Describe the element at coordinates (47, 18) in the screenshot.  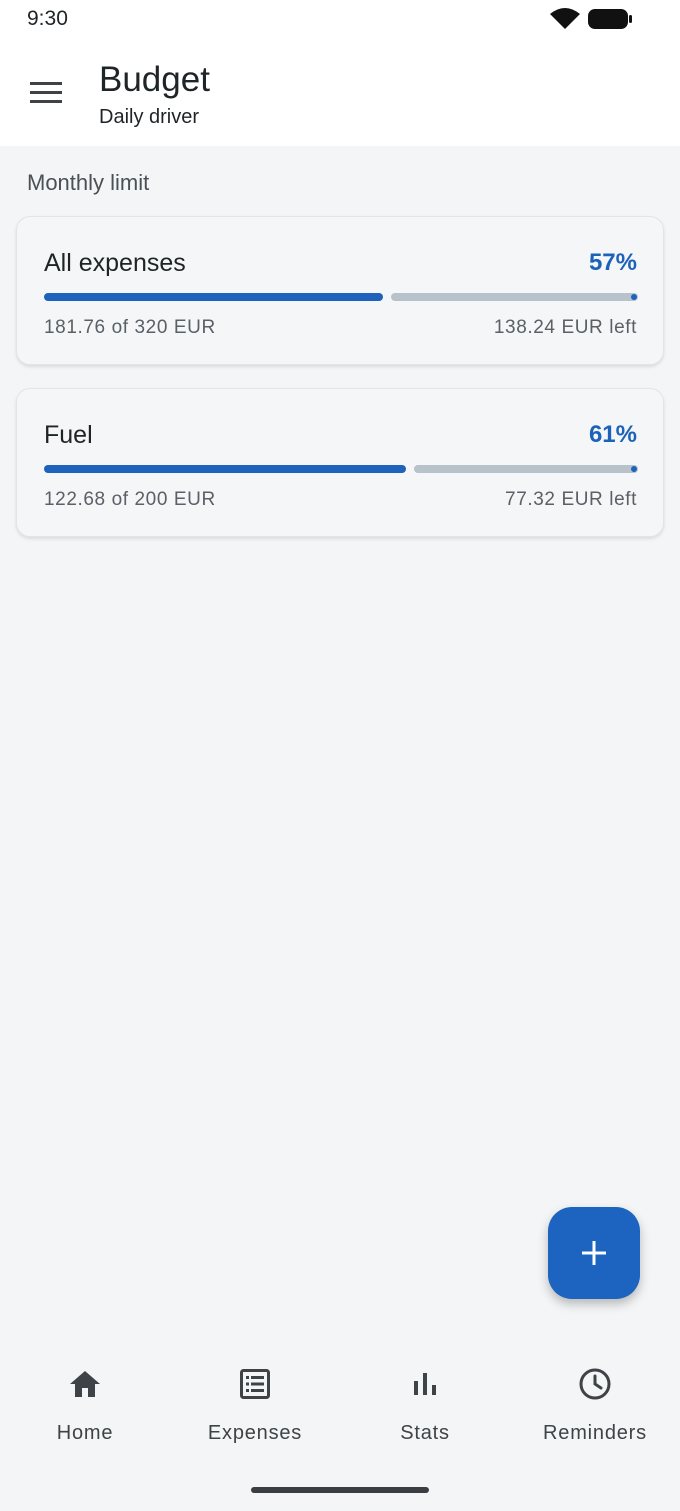
I see `status-time: 9:30` at that location.